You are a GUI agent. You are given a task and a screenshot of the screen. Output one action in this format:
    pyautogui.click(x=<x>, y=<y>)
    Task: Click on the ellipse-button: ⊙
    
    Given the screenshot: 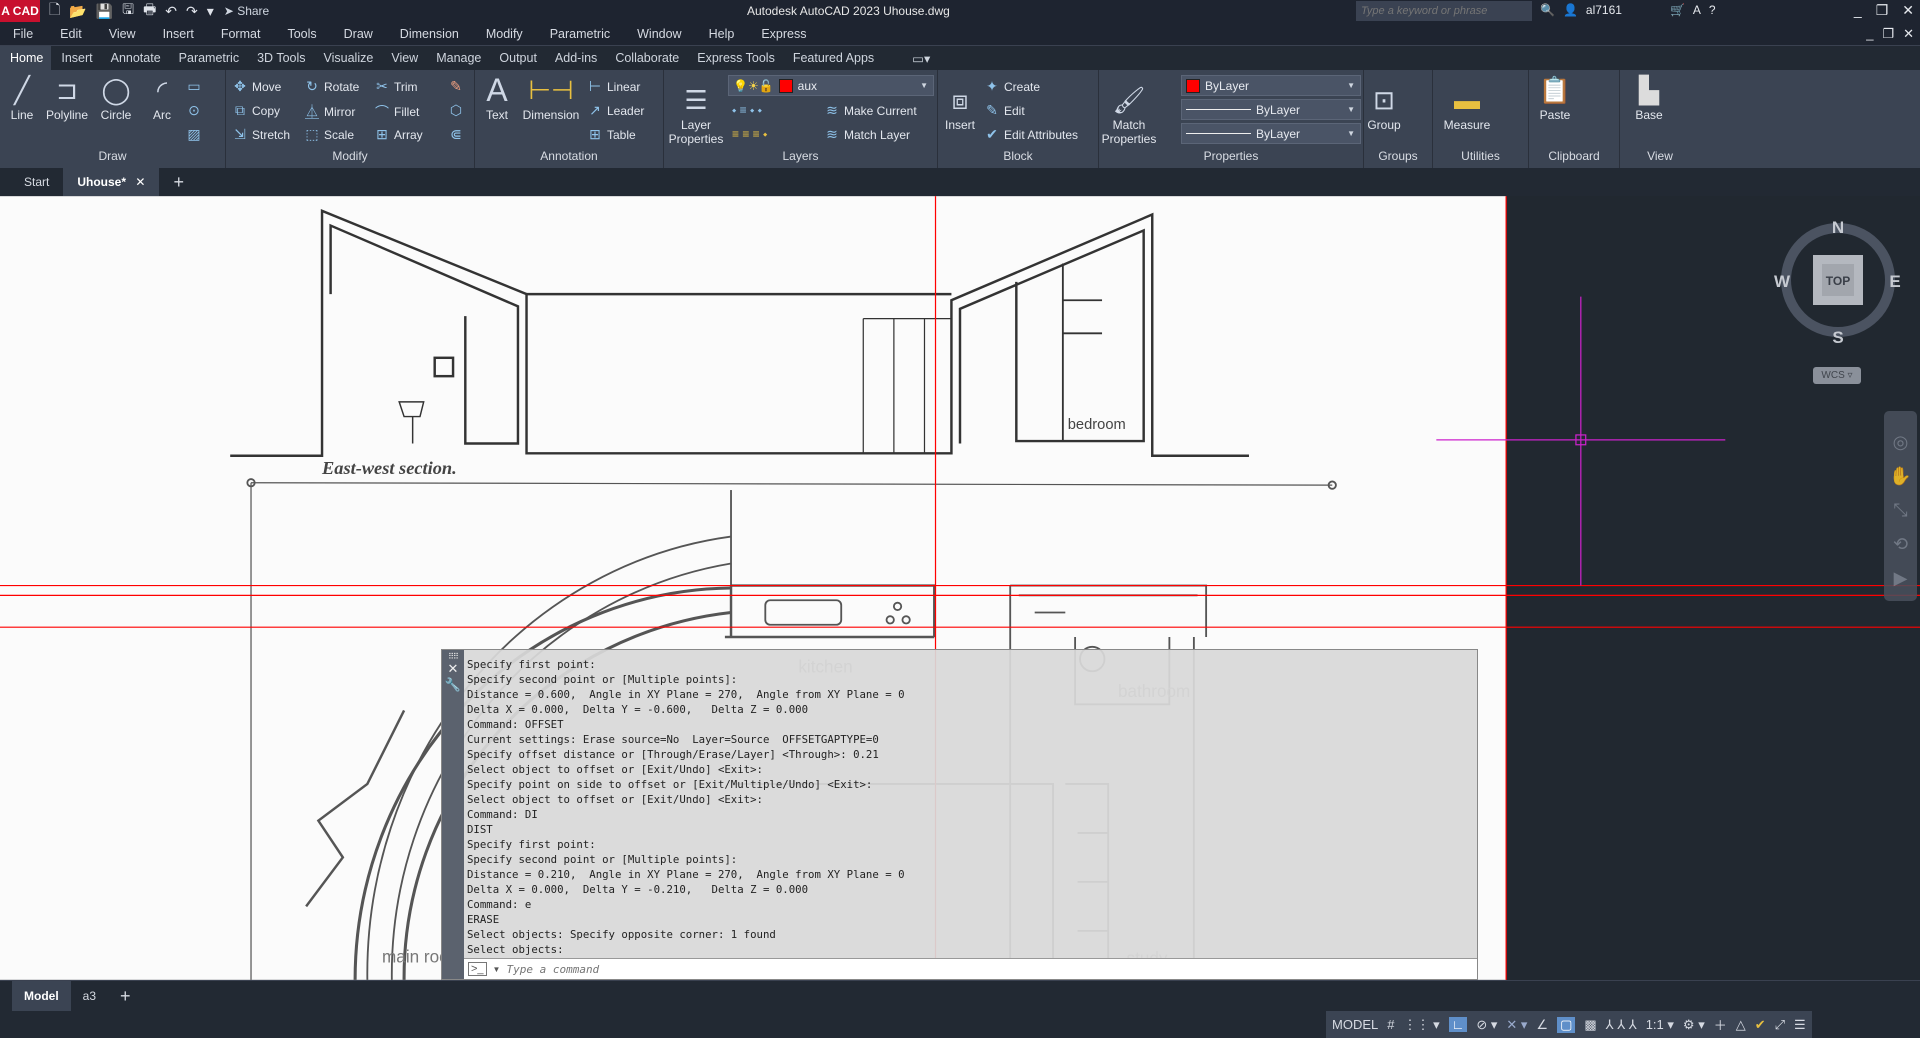 What is the action you would take?
    pyautogui.click(x=194, y=110)
    